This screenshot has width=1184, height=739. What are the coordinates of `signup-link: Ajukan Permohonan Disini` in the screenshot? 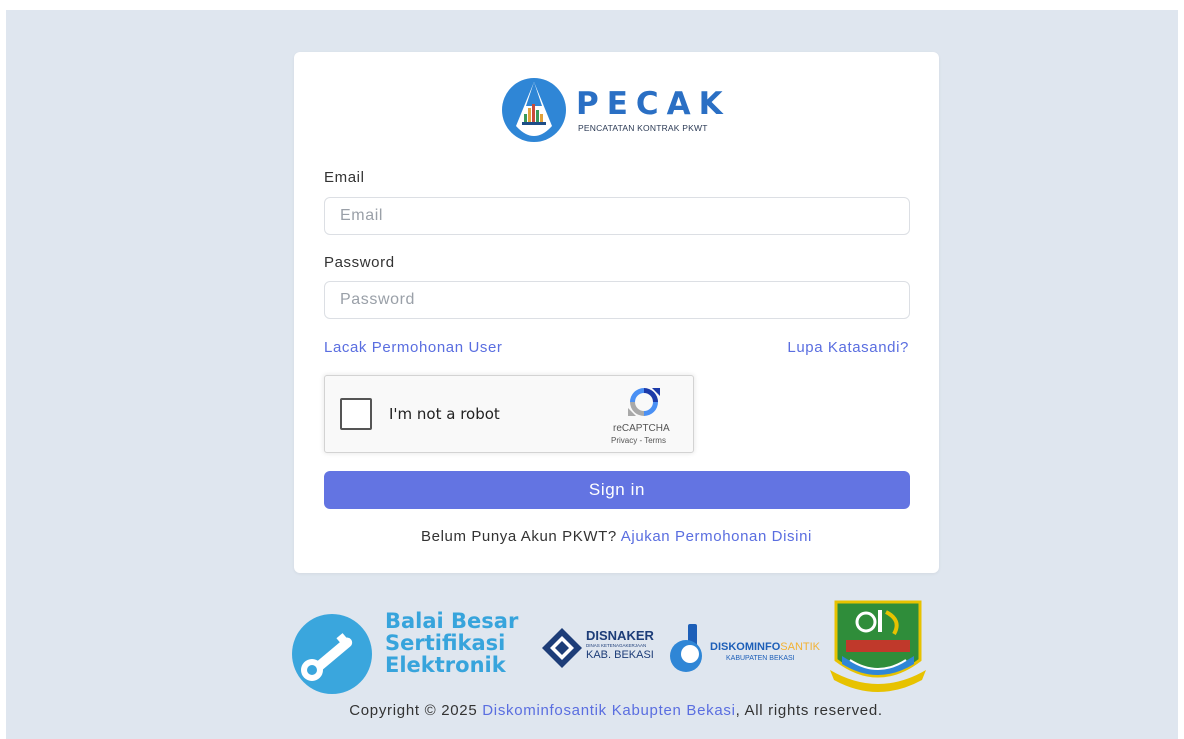 It's located at (716, 536).